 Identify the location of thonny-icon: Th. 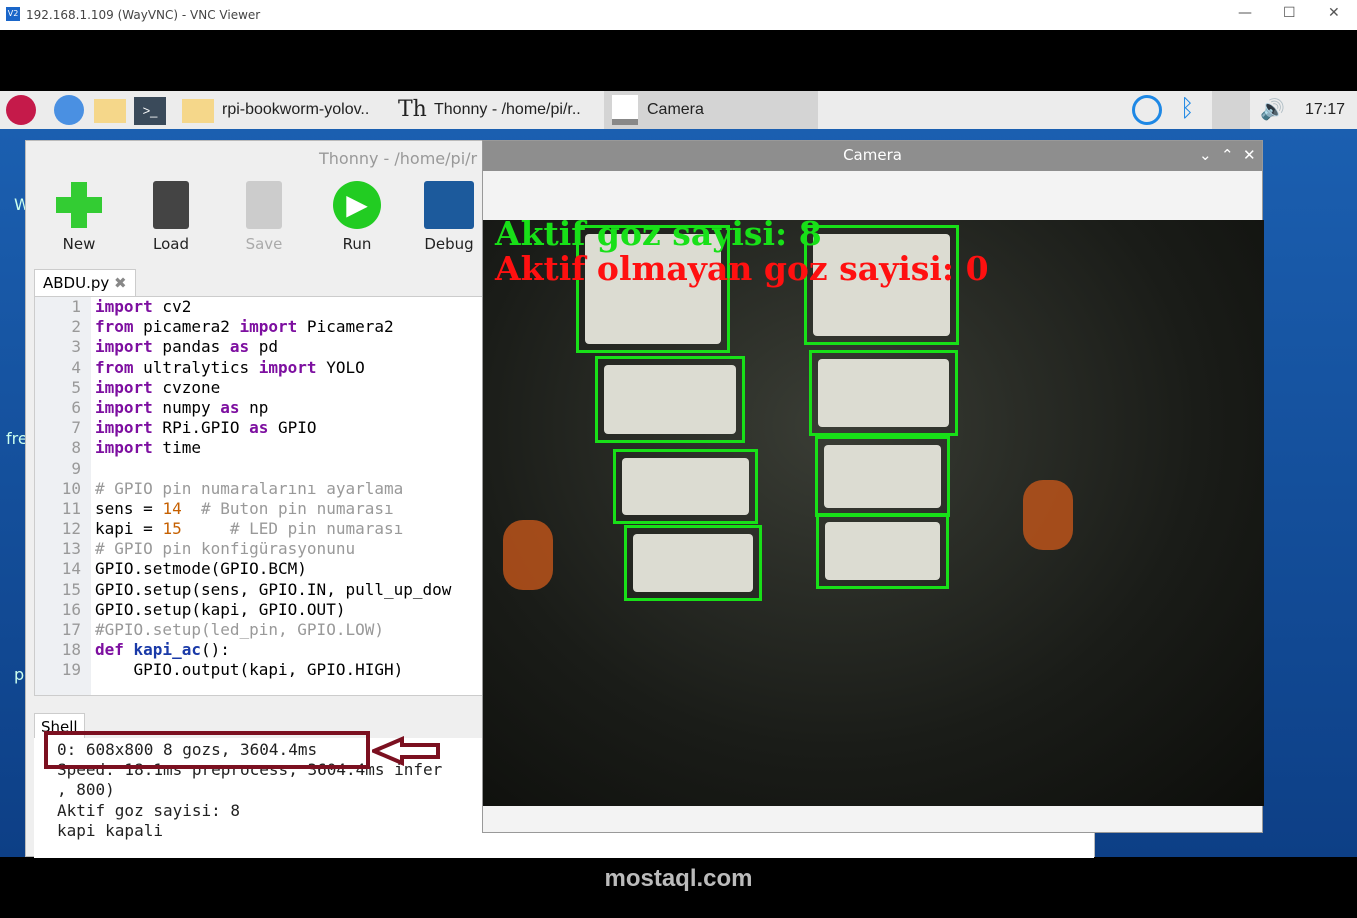
(412, 109).